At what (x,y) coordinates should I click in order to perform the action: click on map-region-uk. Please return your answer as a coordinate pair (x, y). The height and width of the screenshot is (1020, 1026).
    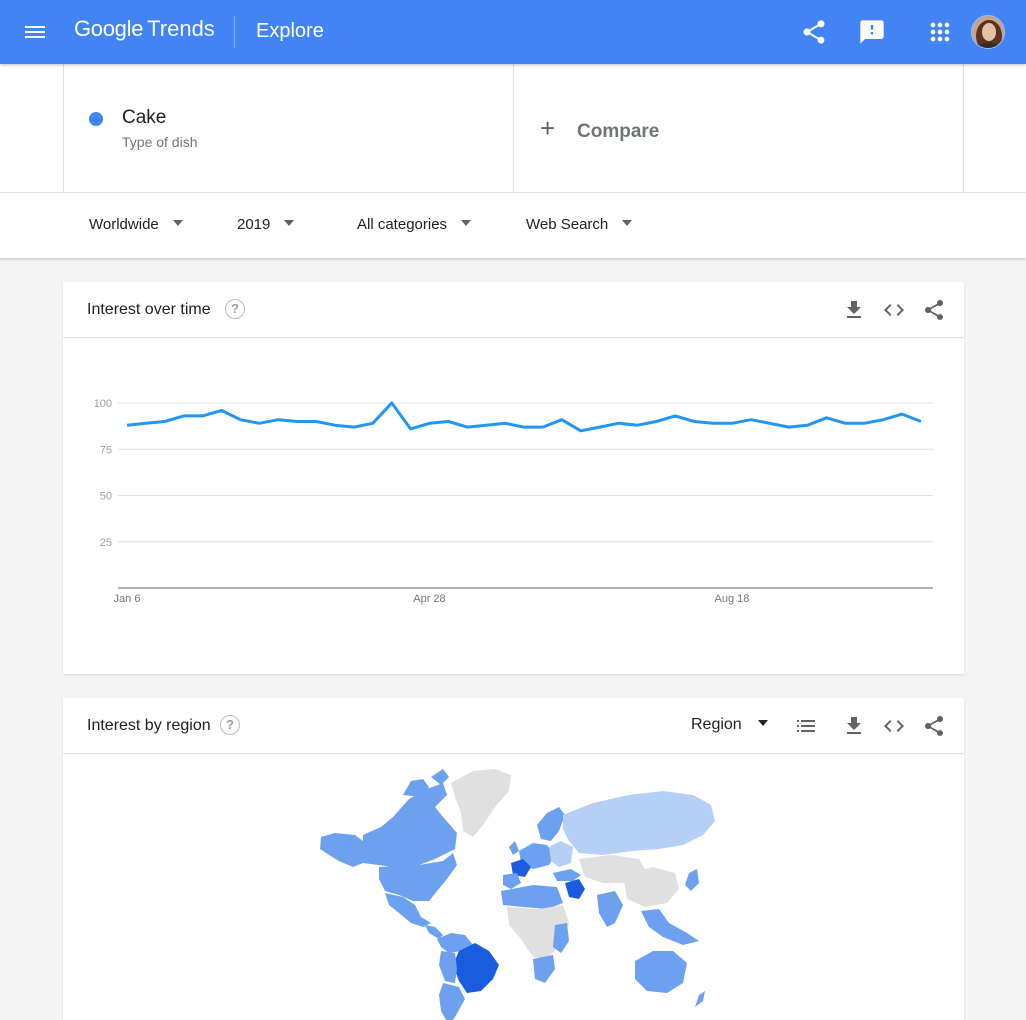
    Looking at the image, I should click on (514, 848).